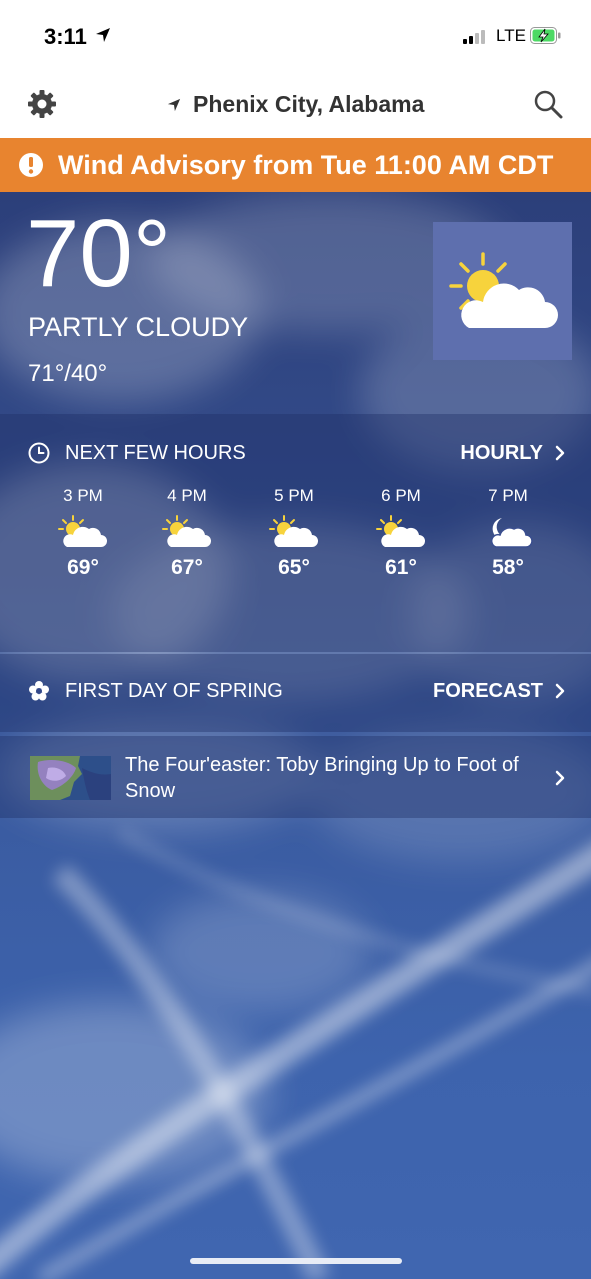  What do you see at coordinates (187, 567) in the screenshot?
I see `hour-temperature: 67°` at bounding box center [187, 567].